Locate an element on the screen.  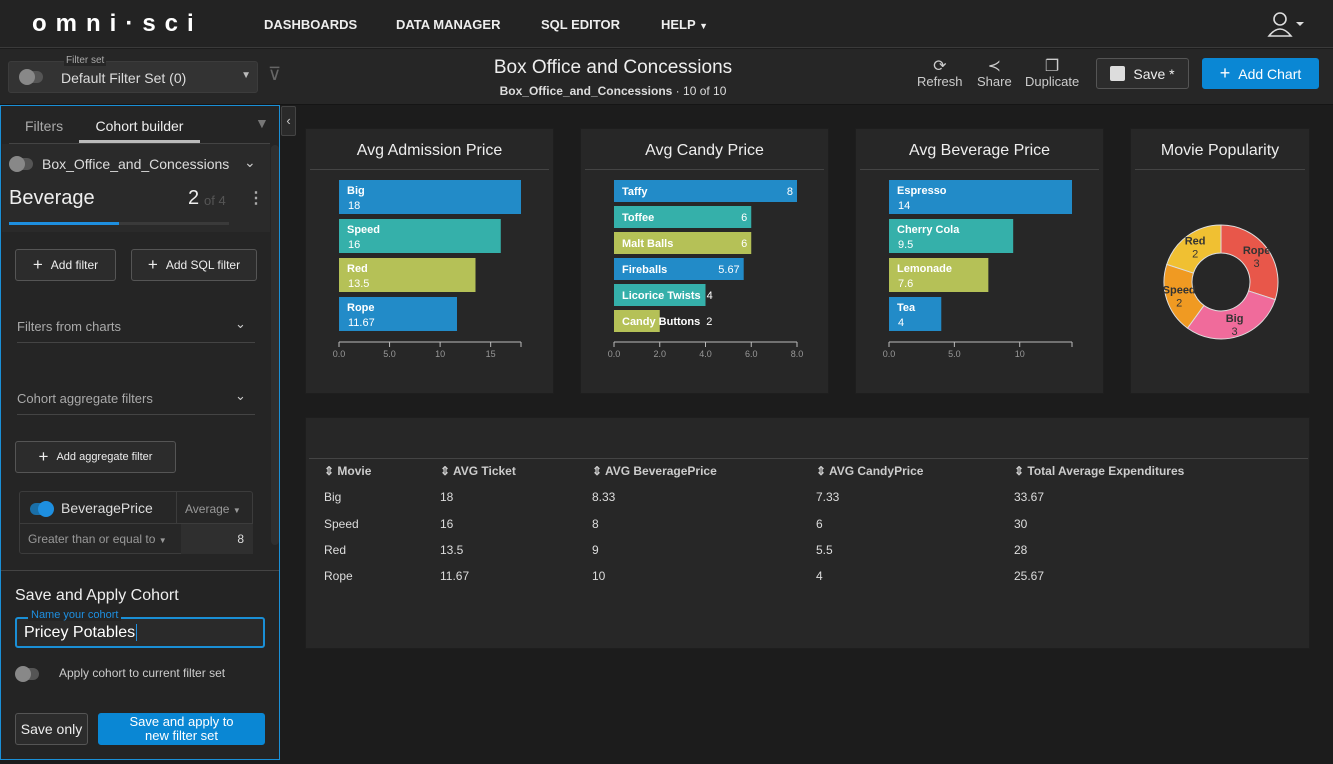
record-count: 10 of 10 is located at coordinates (705, 91).